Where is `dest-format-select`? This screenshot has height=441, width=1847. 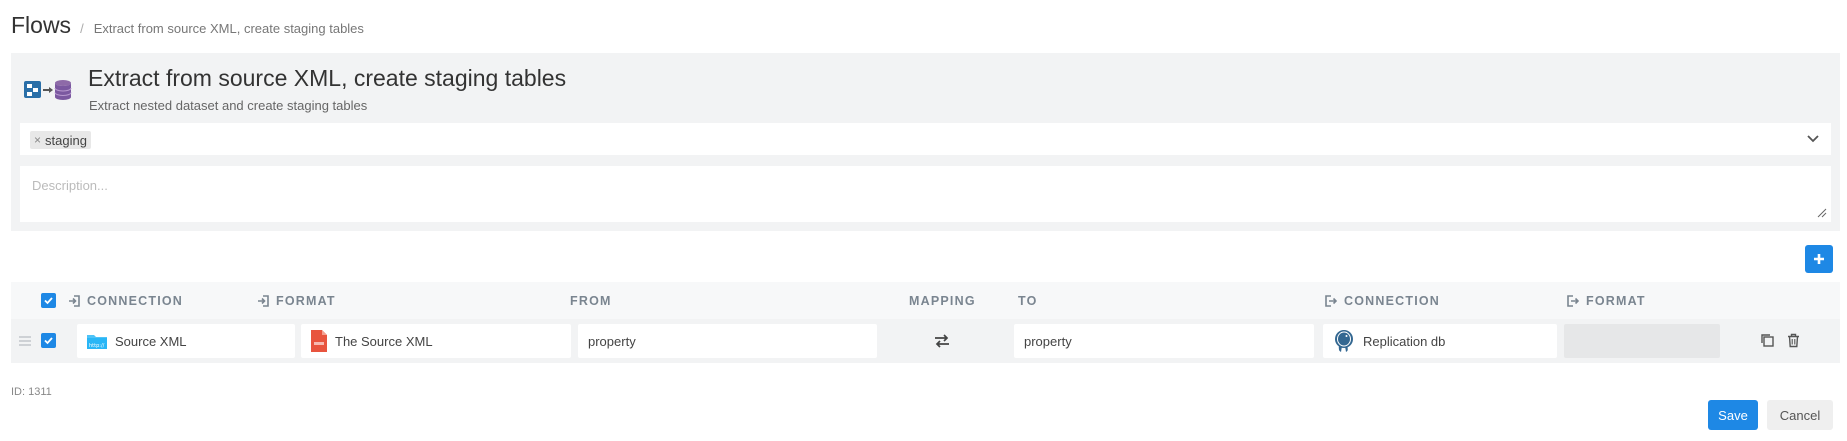
dest-format-select is located at coordinates (1642, 341).